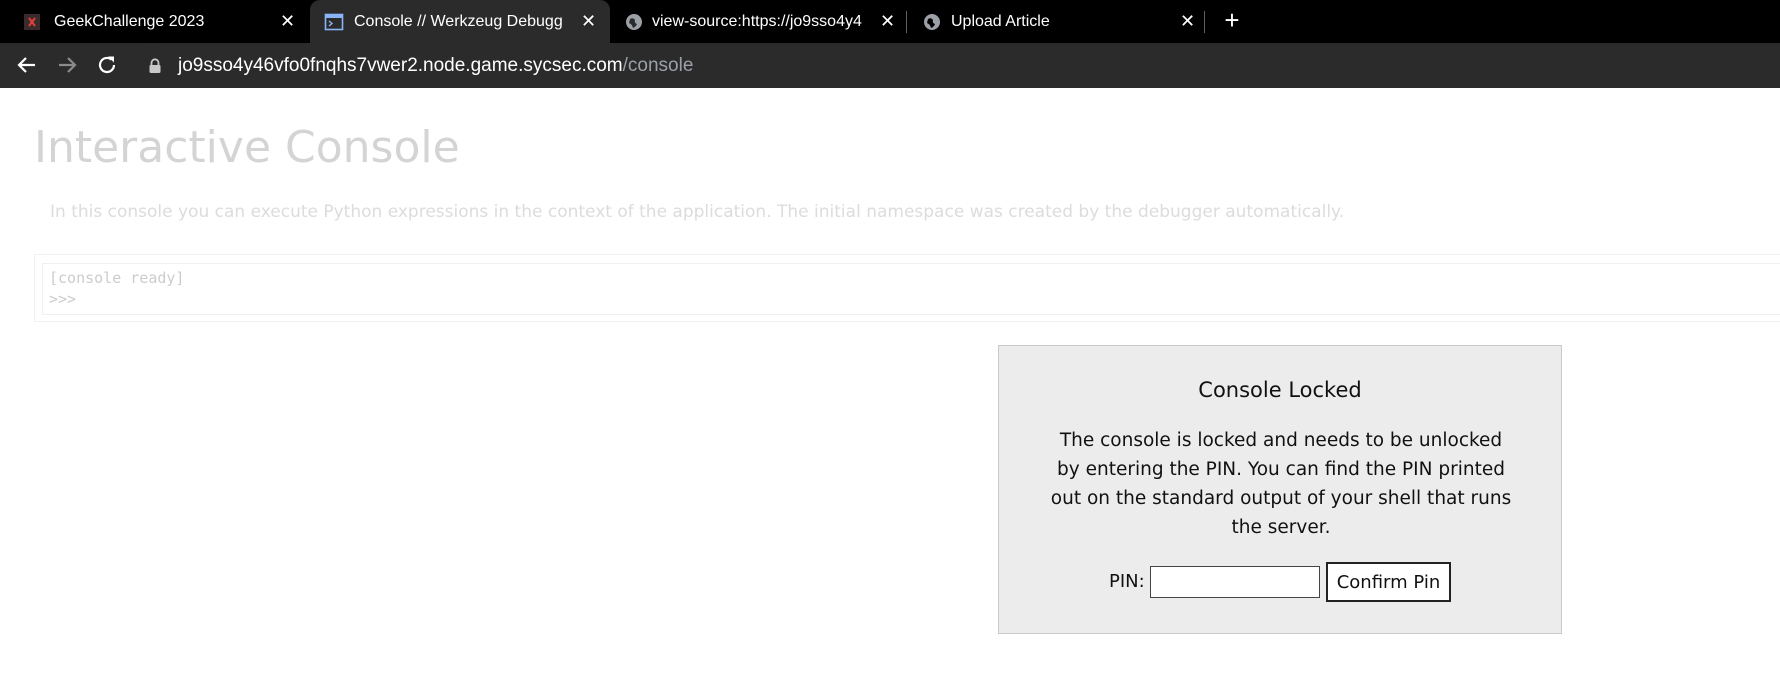 The height and width of the screenshot is (699, 1780). I want to click on console-favicon-icon, so click(334, 22).